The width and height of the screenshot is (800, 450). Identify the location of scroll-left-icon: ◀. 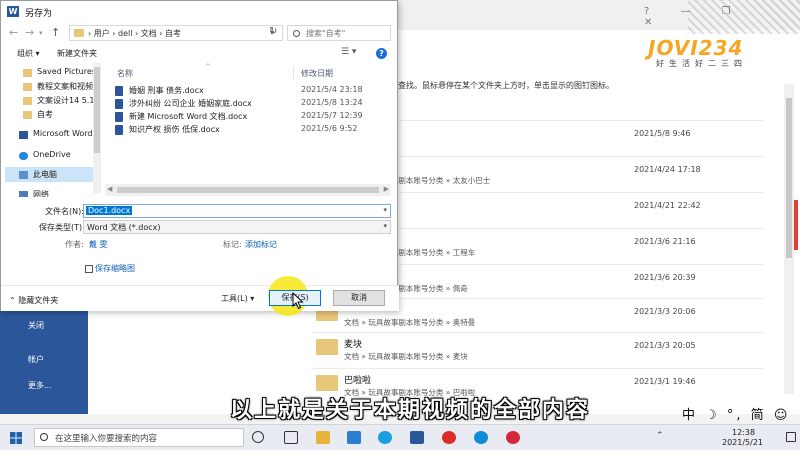
(109, 189).